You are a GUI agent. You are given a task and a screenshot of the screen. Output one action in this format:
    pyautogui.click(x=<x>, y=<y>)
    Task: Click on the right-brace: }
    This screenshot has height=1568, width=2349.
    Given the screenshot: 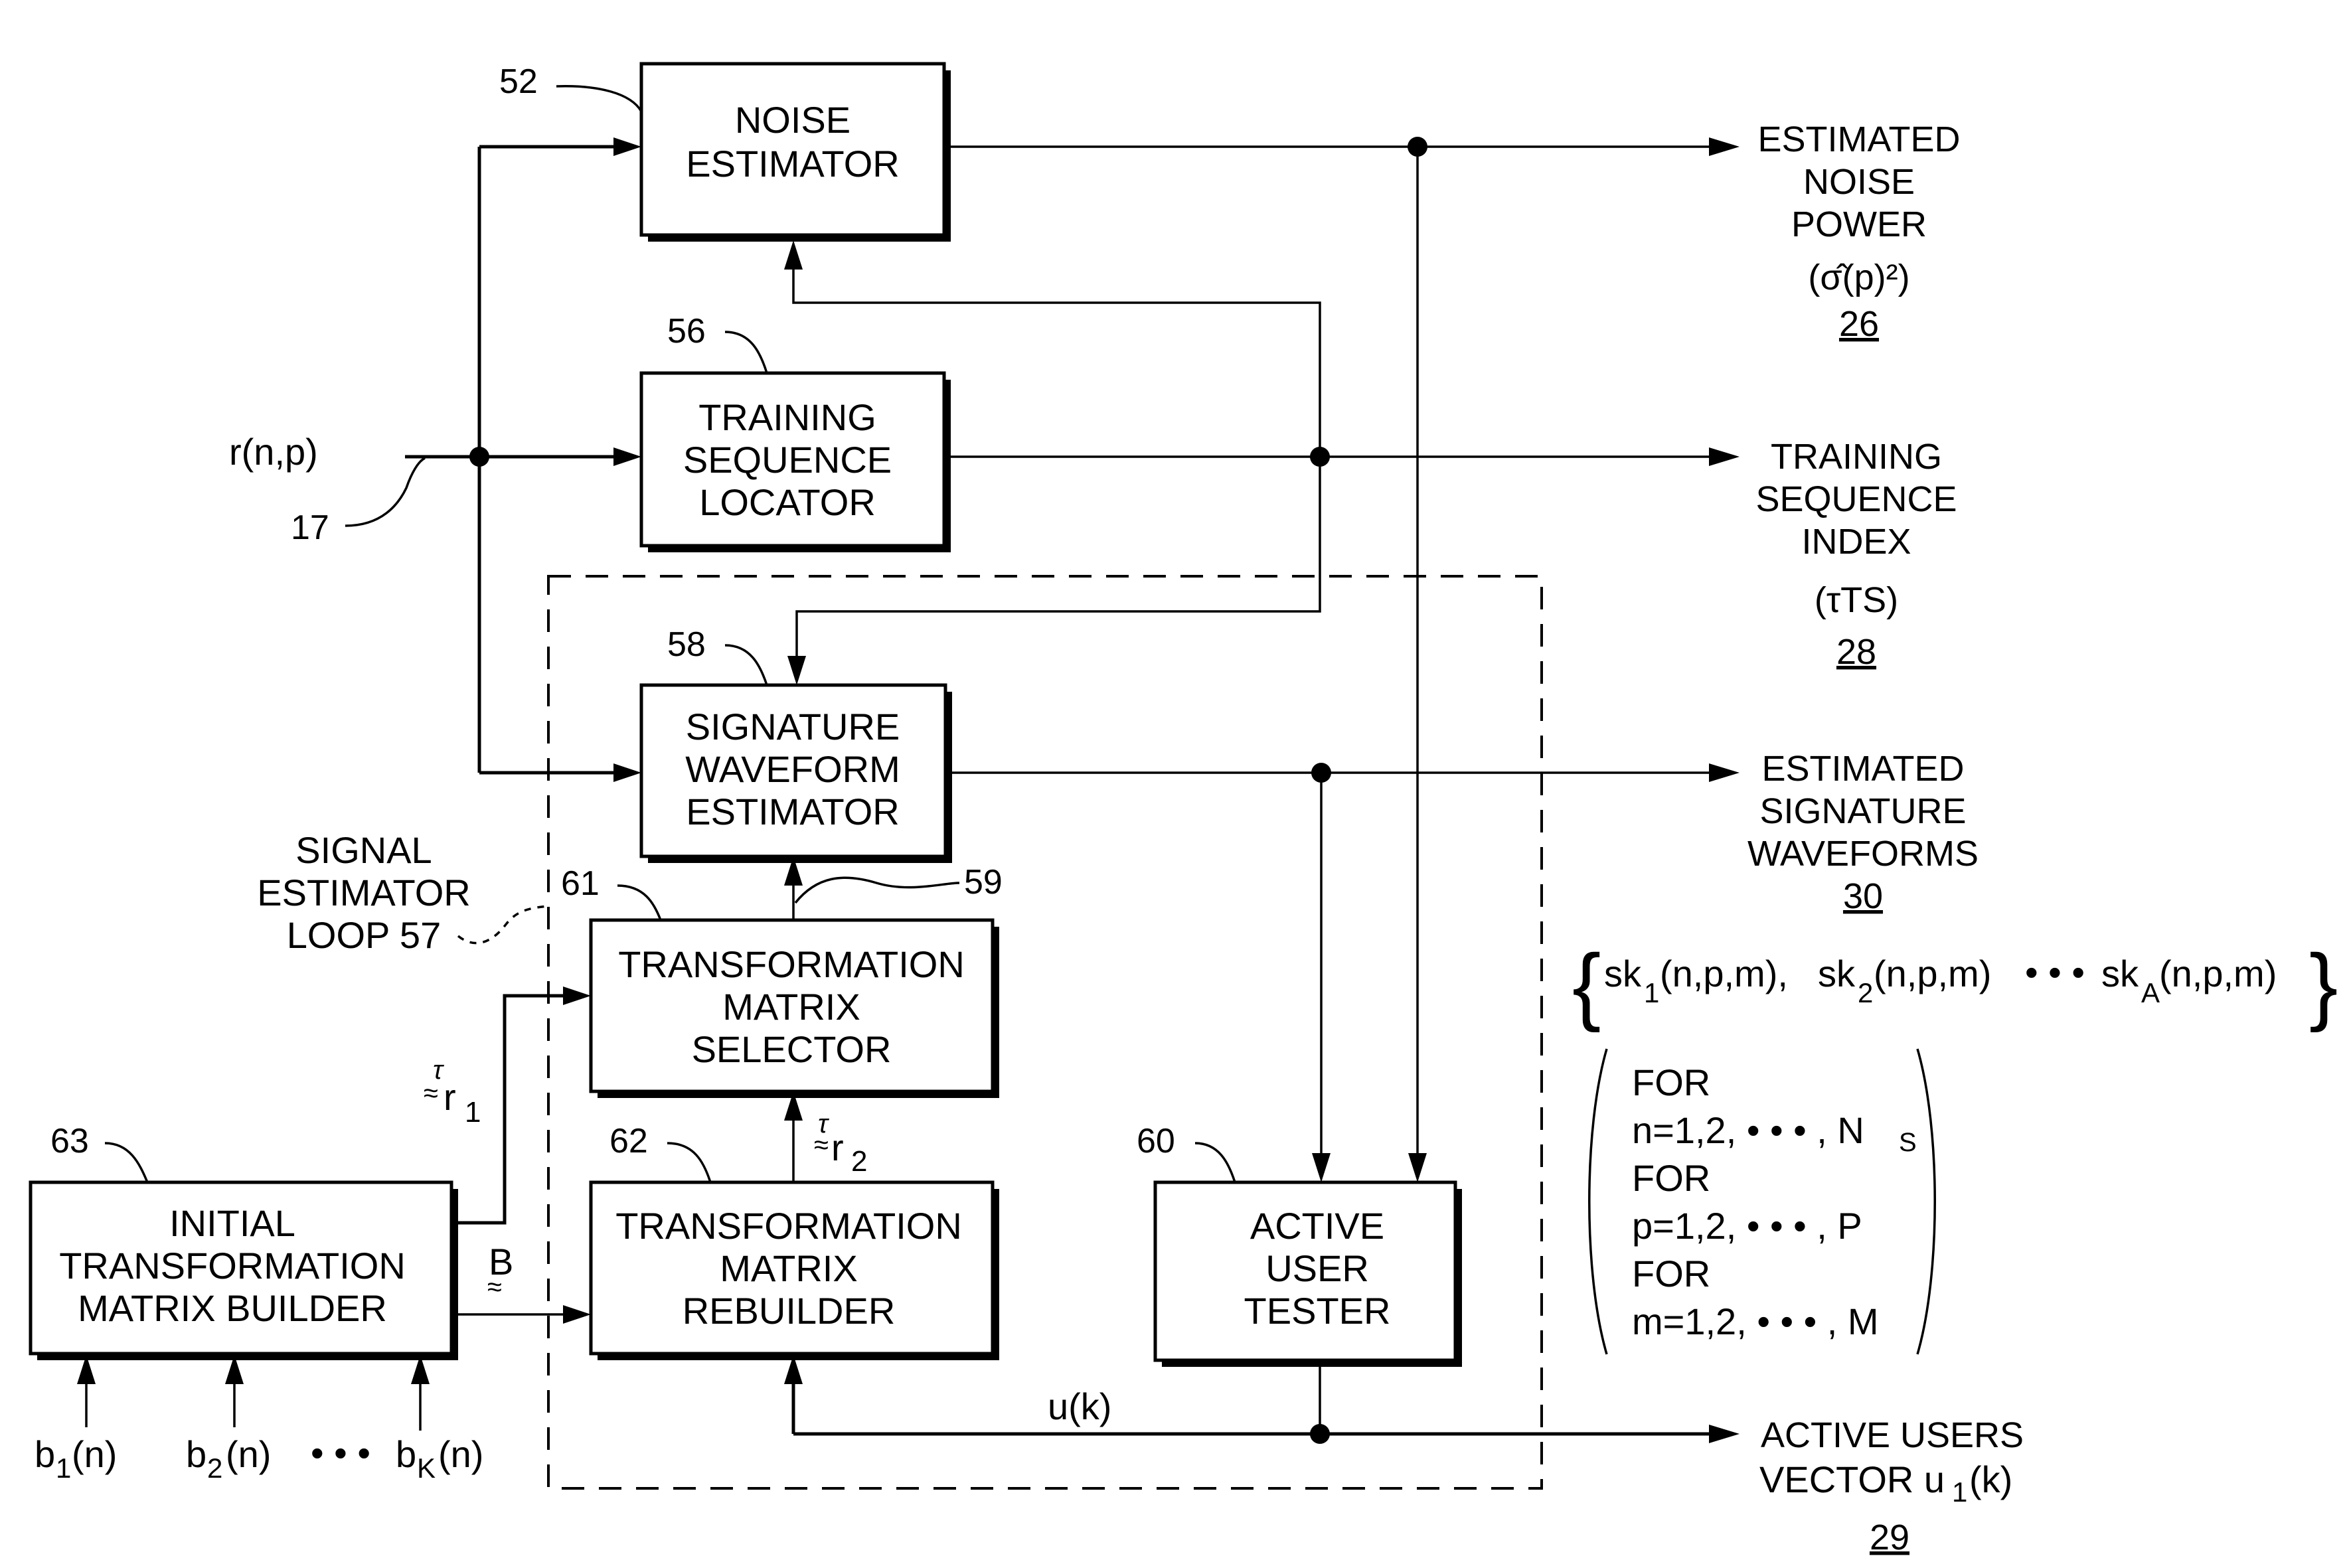 What is the action you would take?
    pyautogui.click(x=2323, y=985)
    